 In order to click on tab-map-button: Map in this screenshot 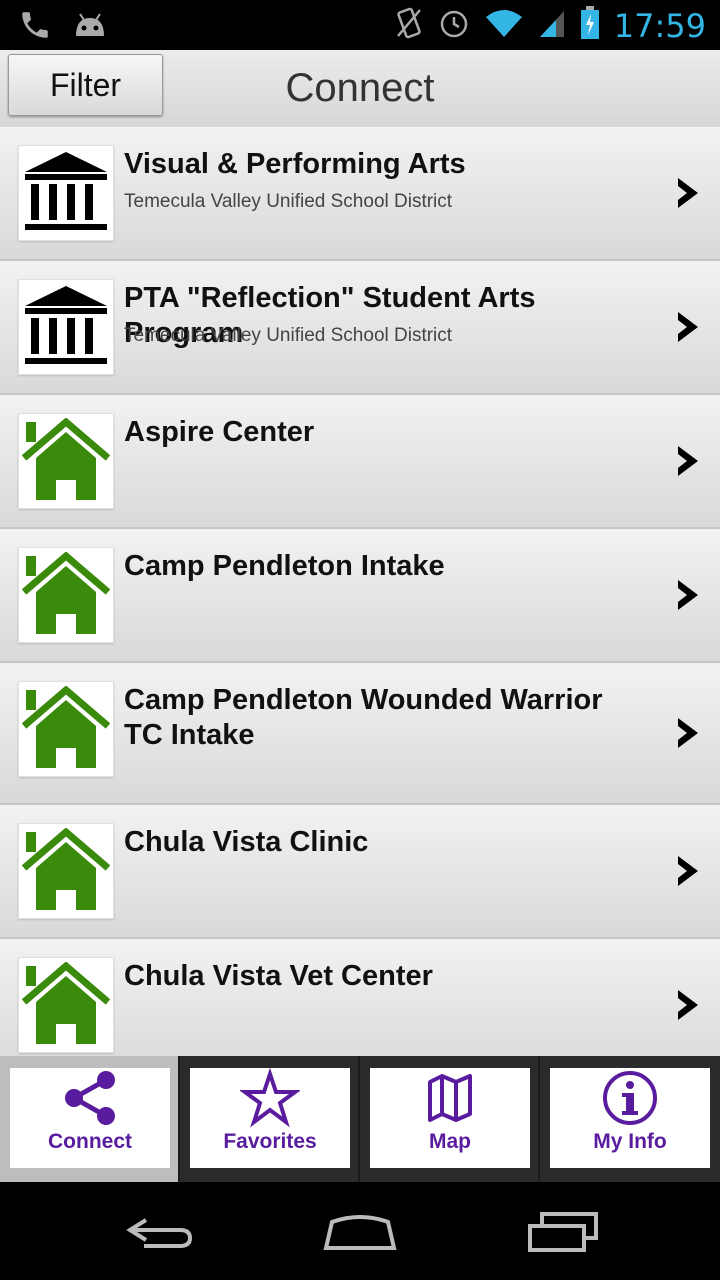, I will do `click(450, 1118)`.